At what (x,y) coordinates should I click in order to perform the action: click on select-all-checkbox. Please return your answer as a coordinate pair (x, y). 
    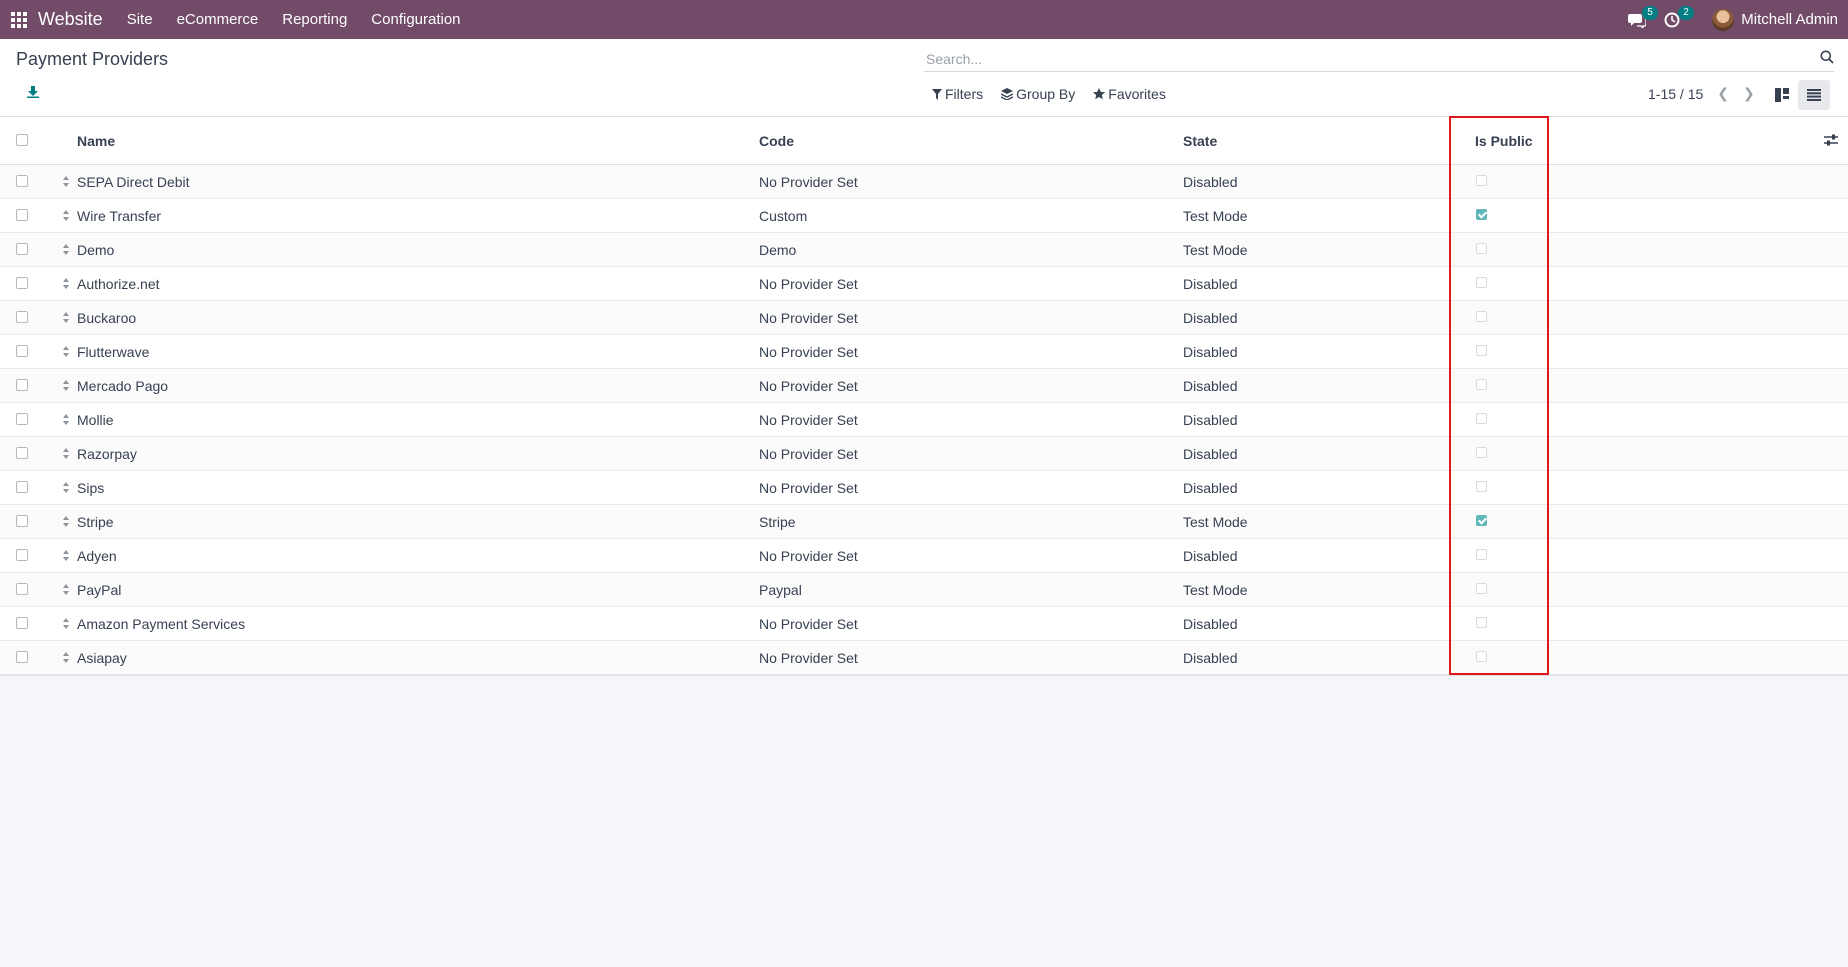
    Looking at the image, I should click on (22, 140).